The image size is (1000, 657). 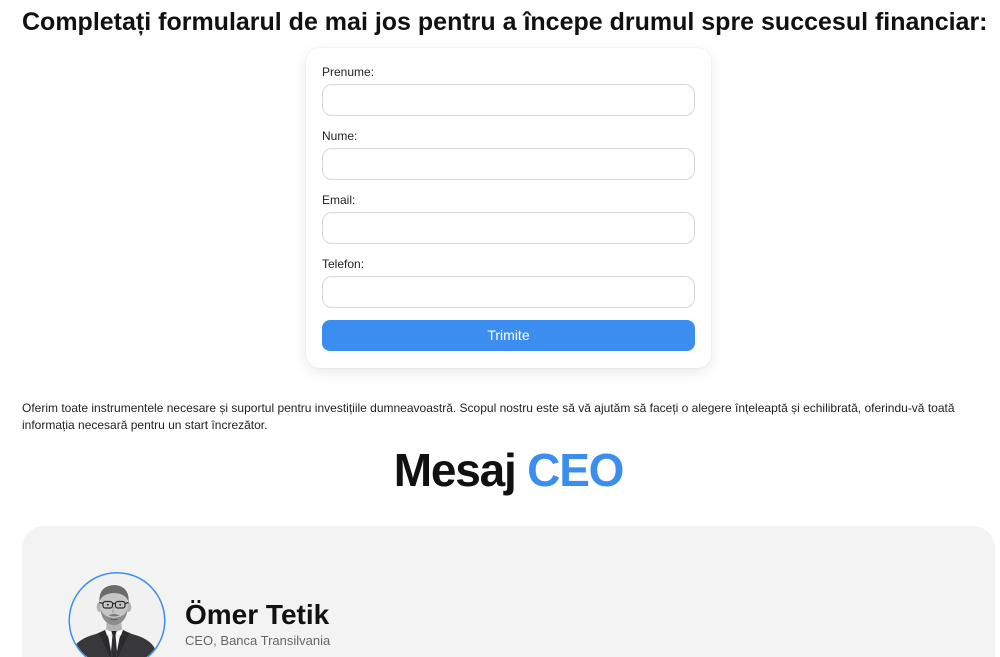 I want to click on ceo-role: CEO, Banca Transilvania, so click(x=258, y=640).